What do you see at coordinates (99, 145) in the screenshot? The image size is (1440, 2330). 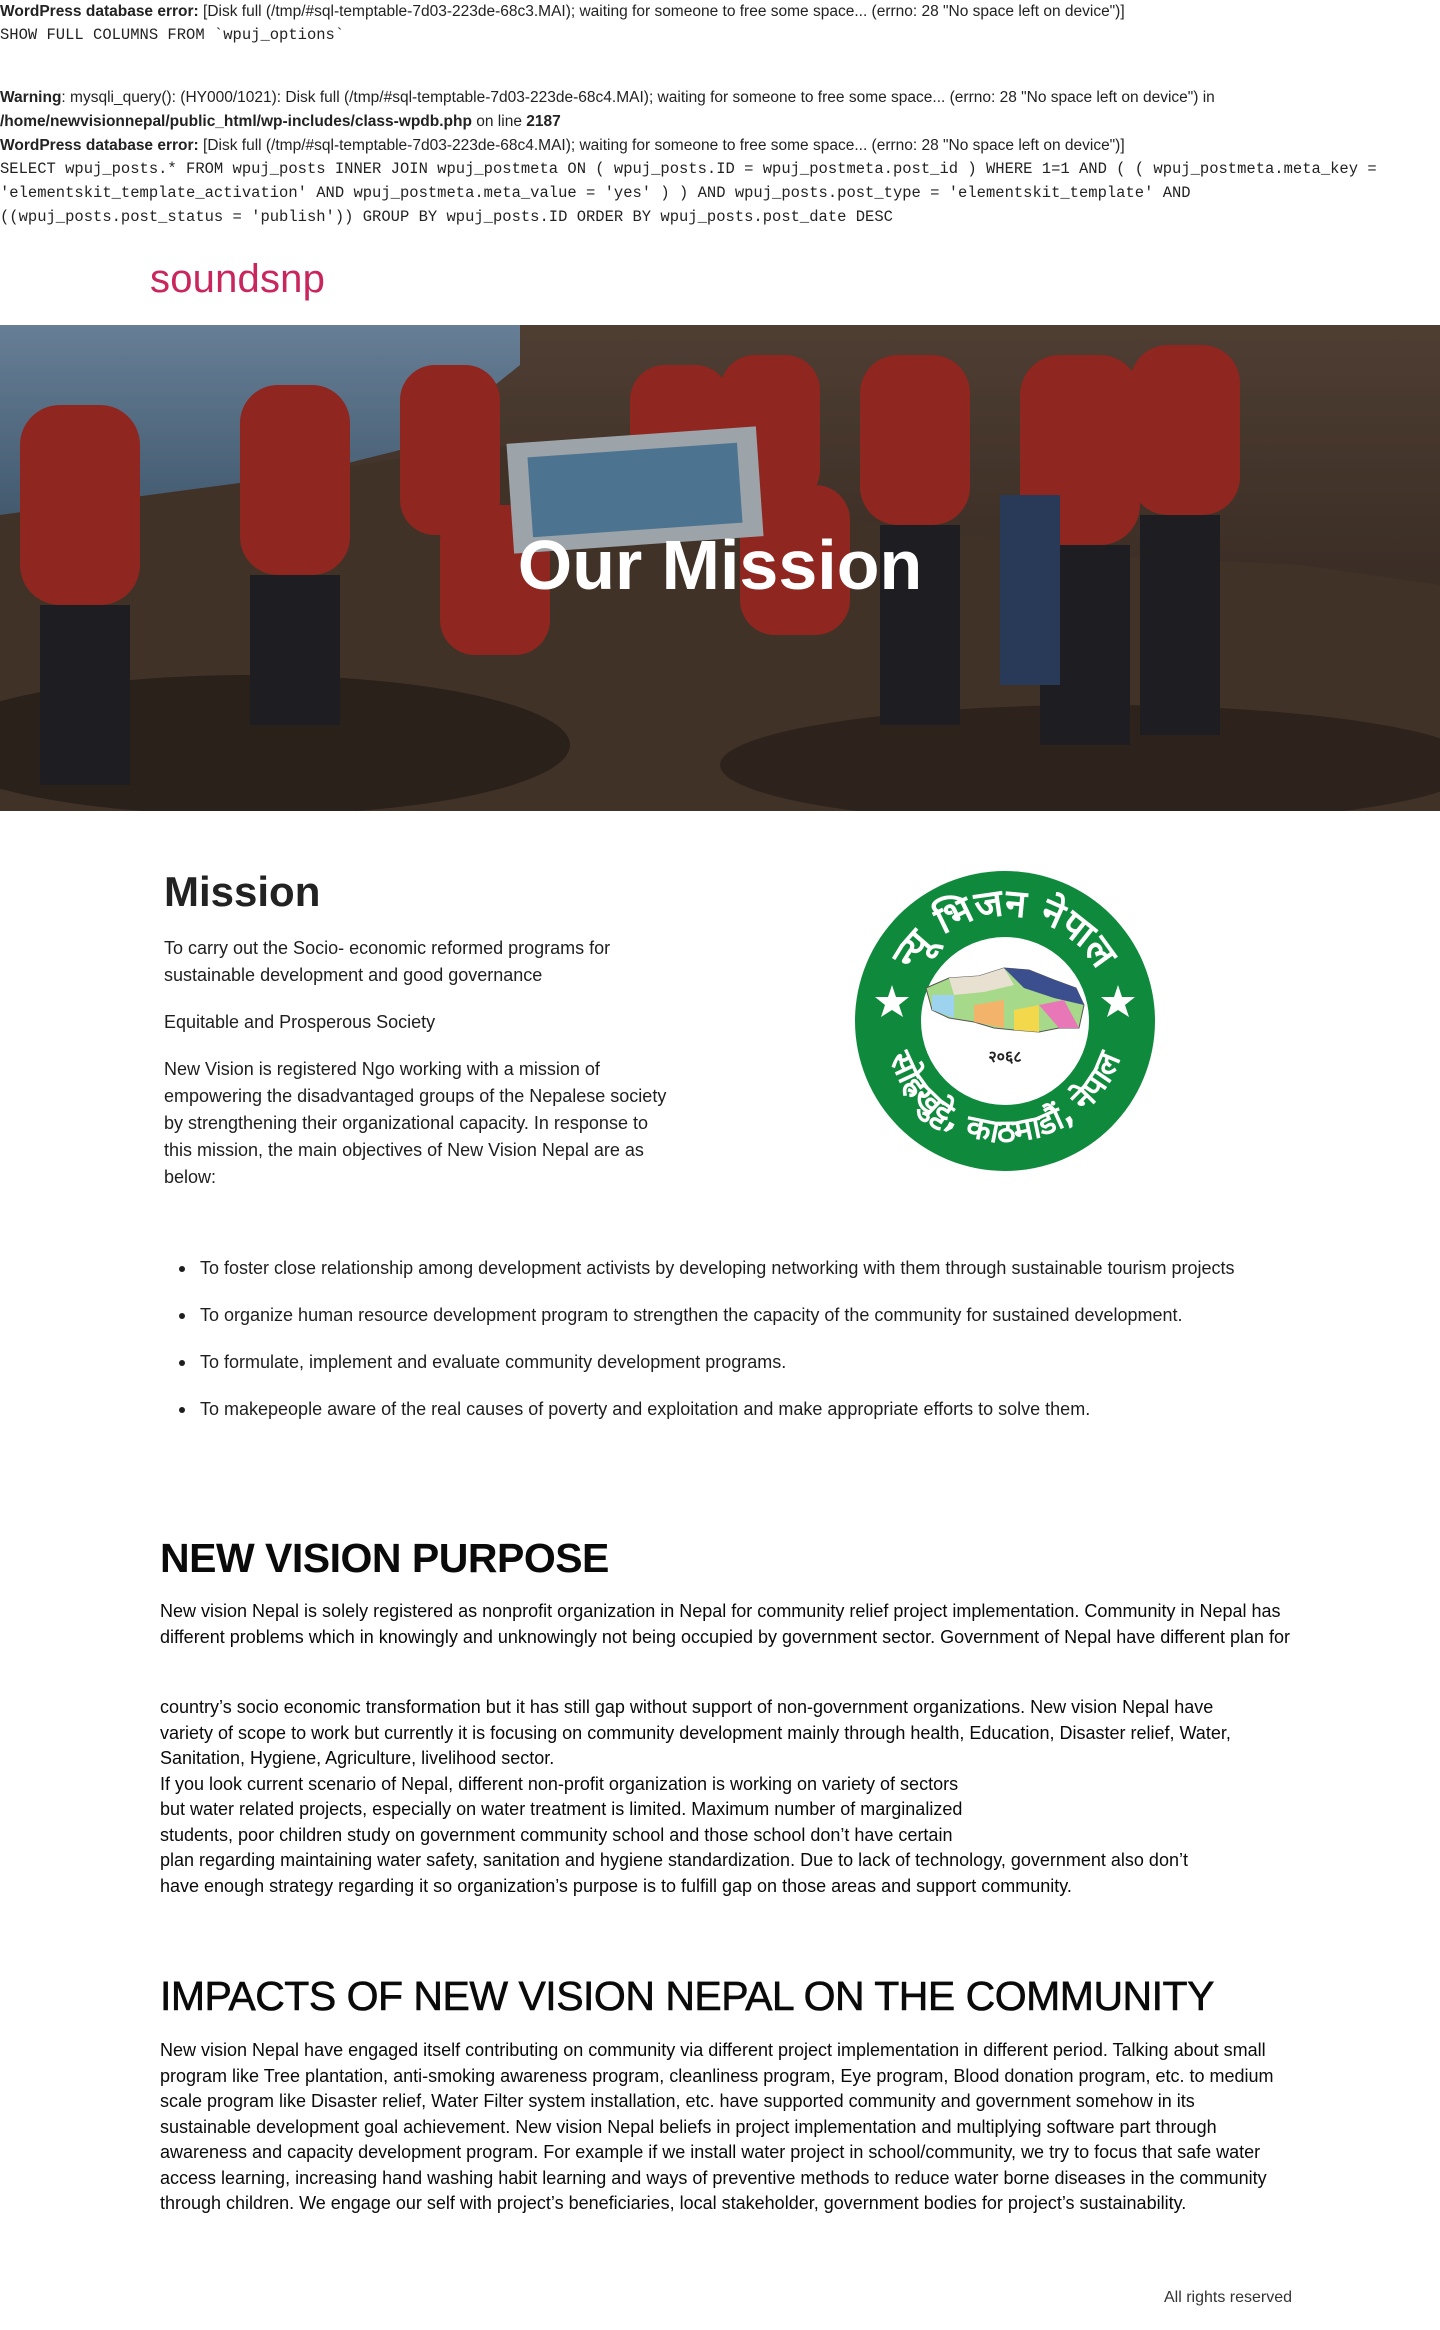 I see `db-error-label-2: WordPress database error:` at bounding box center [99, 145].